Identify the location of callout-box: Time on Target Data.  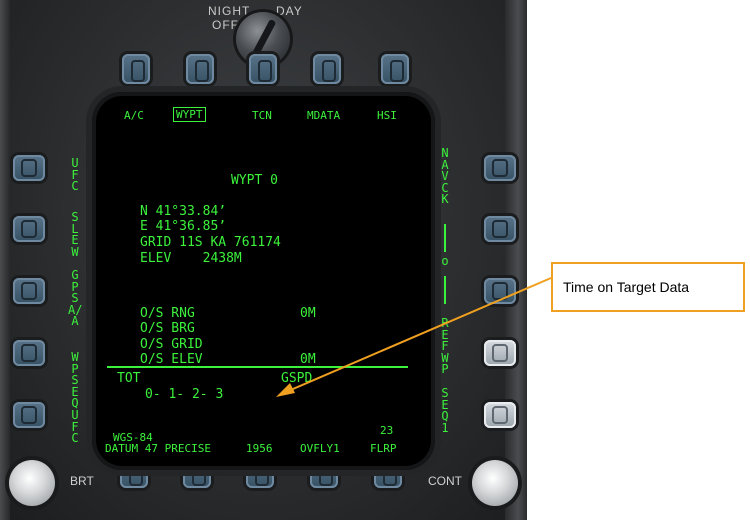
(648, 287).